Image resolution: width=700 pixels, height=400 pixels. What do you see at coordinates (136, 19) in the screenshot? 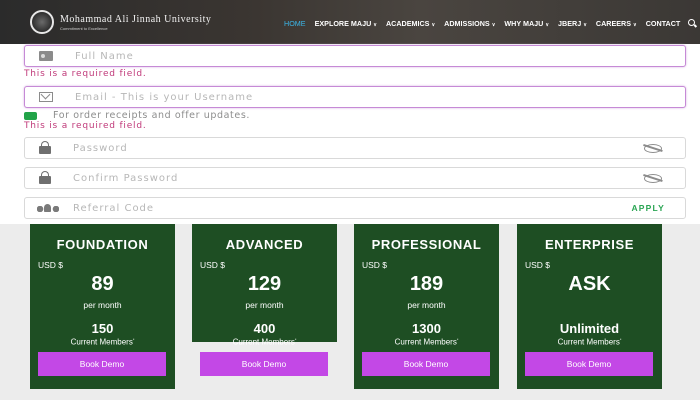
I see `logo-name: Mohammad Ali Jinnah University` at bounding box center [136, 19].